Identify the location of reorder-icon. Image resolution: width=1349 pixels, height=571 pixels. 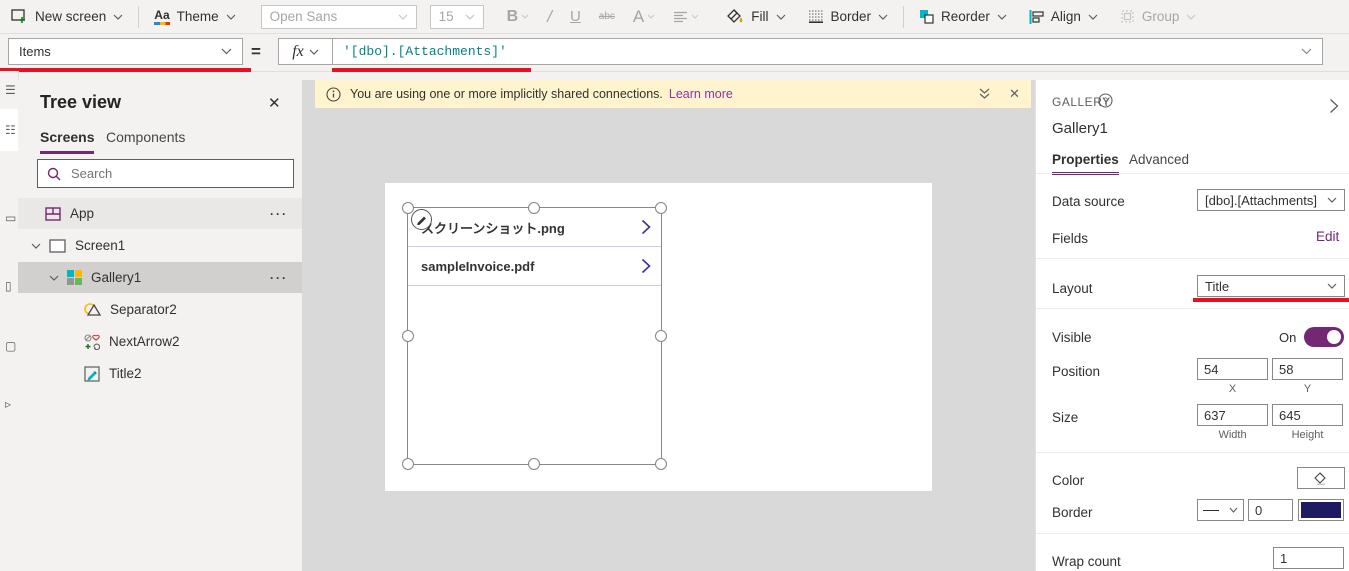
(926, 16).